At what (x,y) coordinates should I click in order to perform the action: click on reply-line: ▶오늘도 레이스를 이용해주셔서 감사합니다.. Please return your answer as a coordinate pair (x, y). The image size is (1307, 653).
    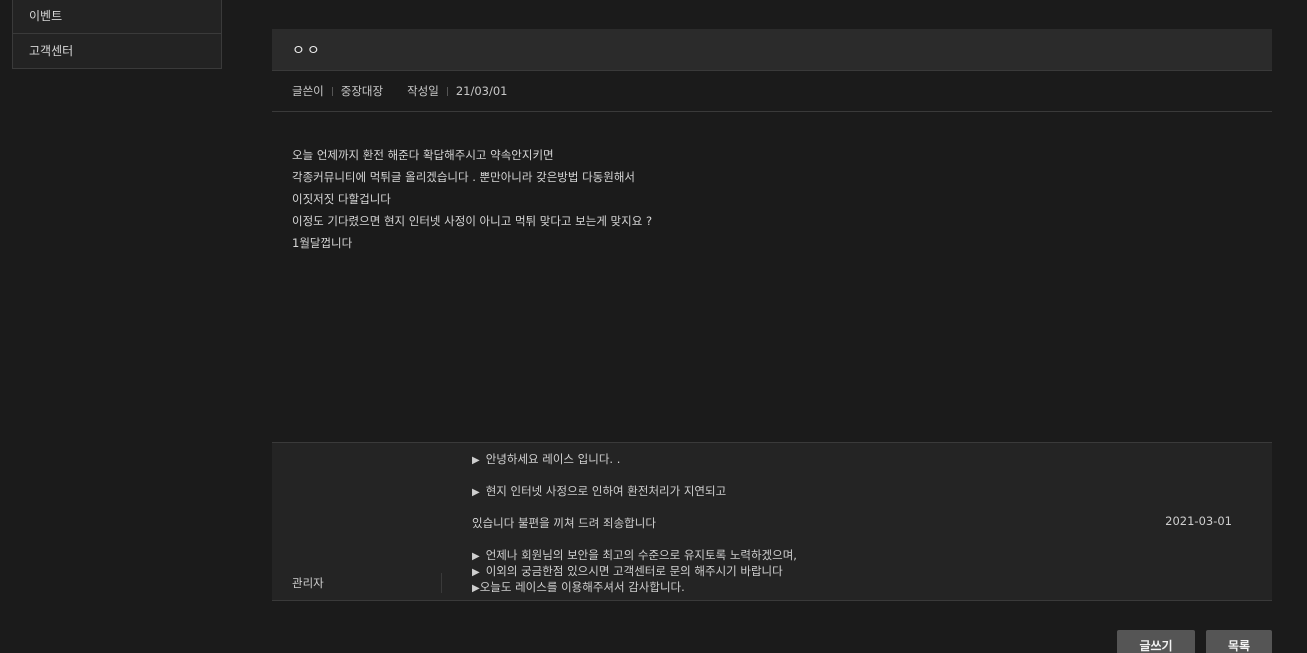
    Looking at the image, I should click on (634, 587).